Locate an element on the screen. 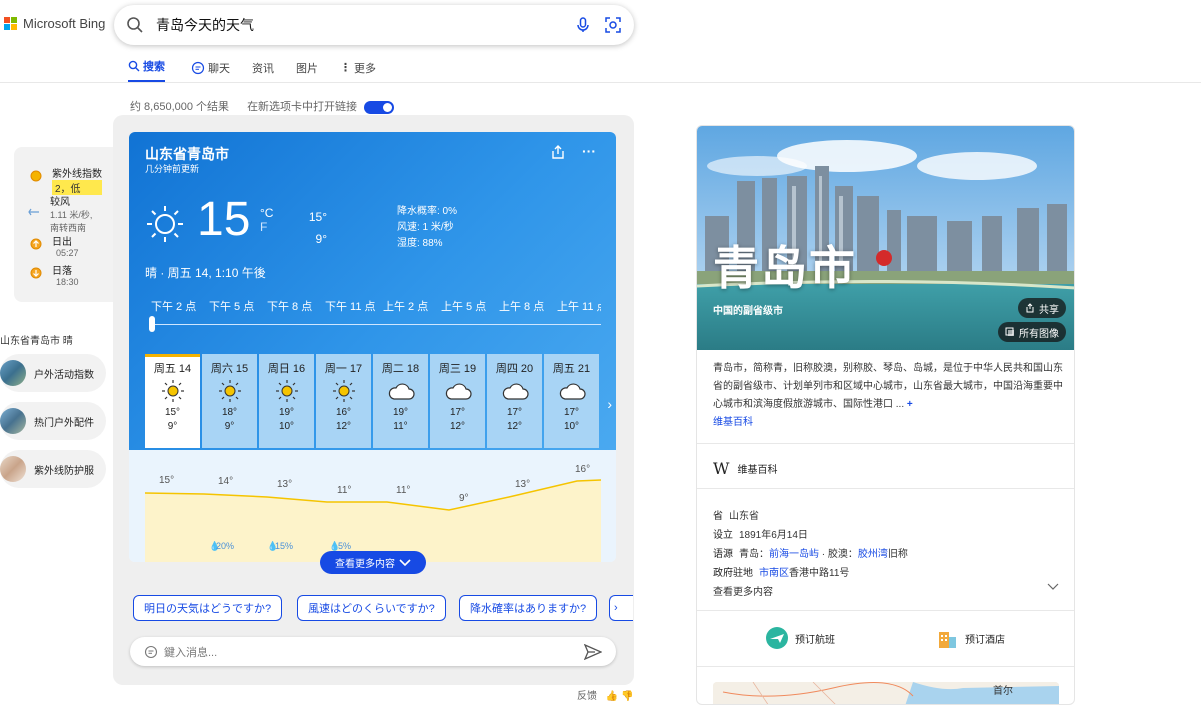 The width and height of the screenshot is (1201, 705). fact-link: 胶州湾 is located at coordinates (873, 554).